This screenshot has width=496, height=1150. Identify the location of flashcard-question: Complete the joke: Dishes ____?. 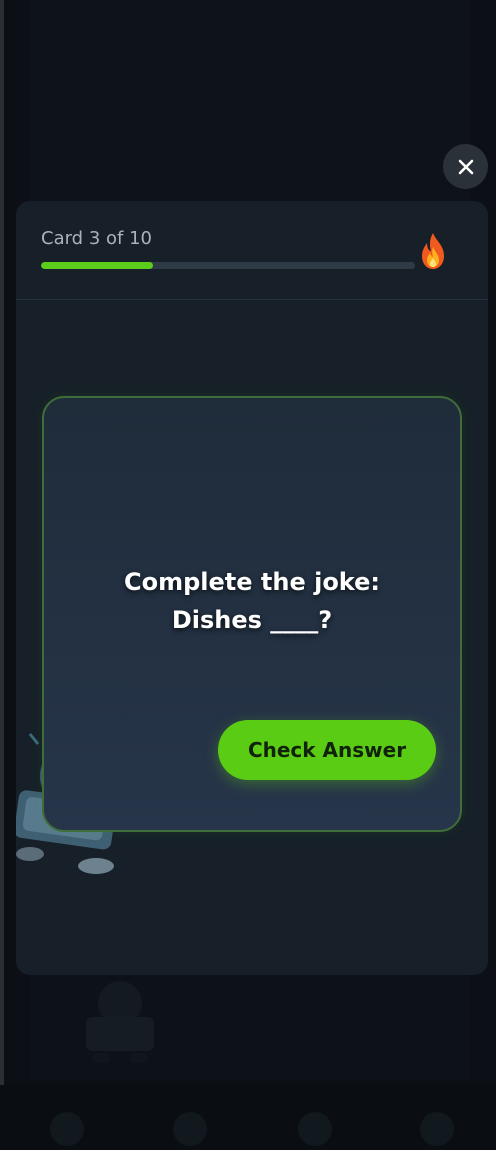
(252, 601).